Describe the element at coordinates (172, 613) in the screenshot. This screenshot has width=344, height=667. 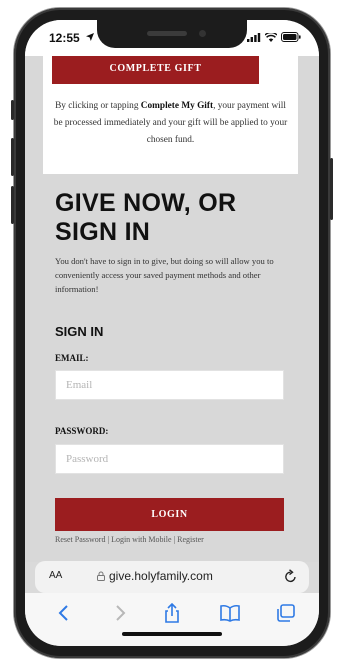
I see `share-icon` at that location.